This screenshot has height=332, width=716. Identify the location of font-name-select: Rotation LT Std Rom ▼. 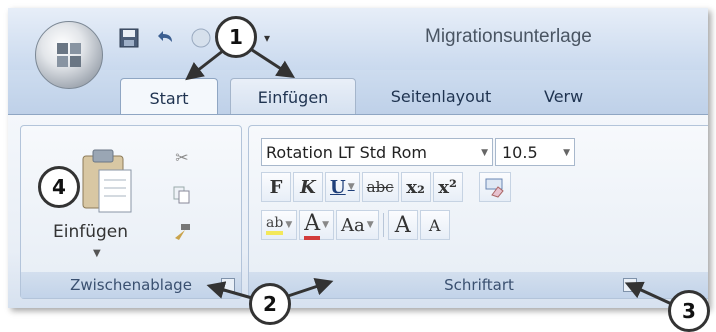
(377, 152).